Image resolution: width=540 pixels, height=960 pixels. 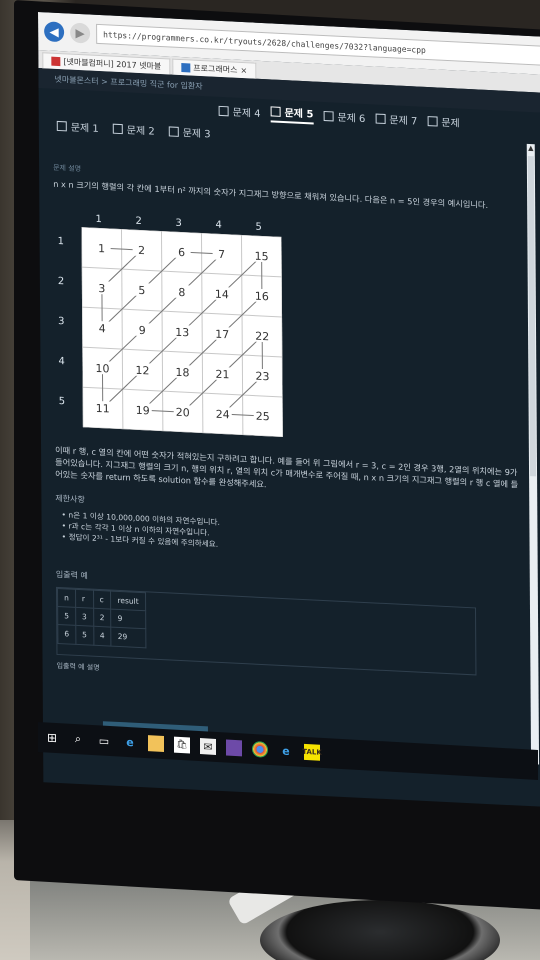 I want to click on mail-icon: ✉, so click(x=208, y=746).